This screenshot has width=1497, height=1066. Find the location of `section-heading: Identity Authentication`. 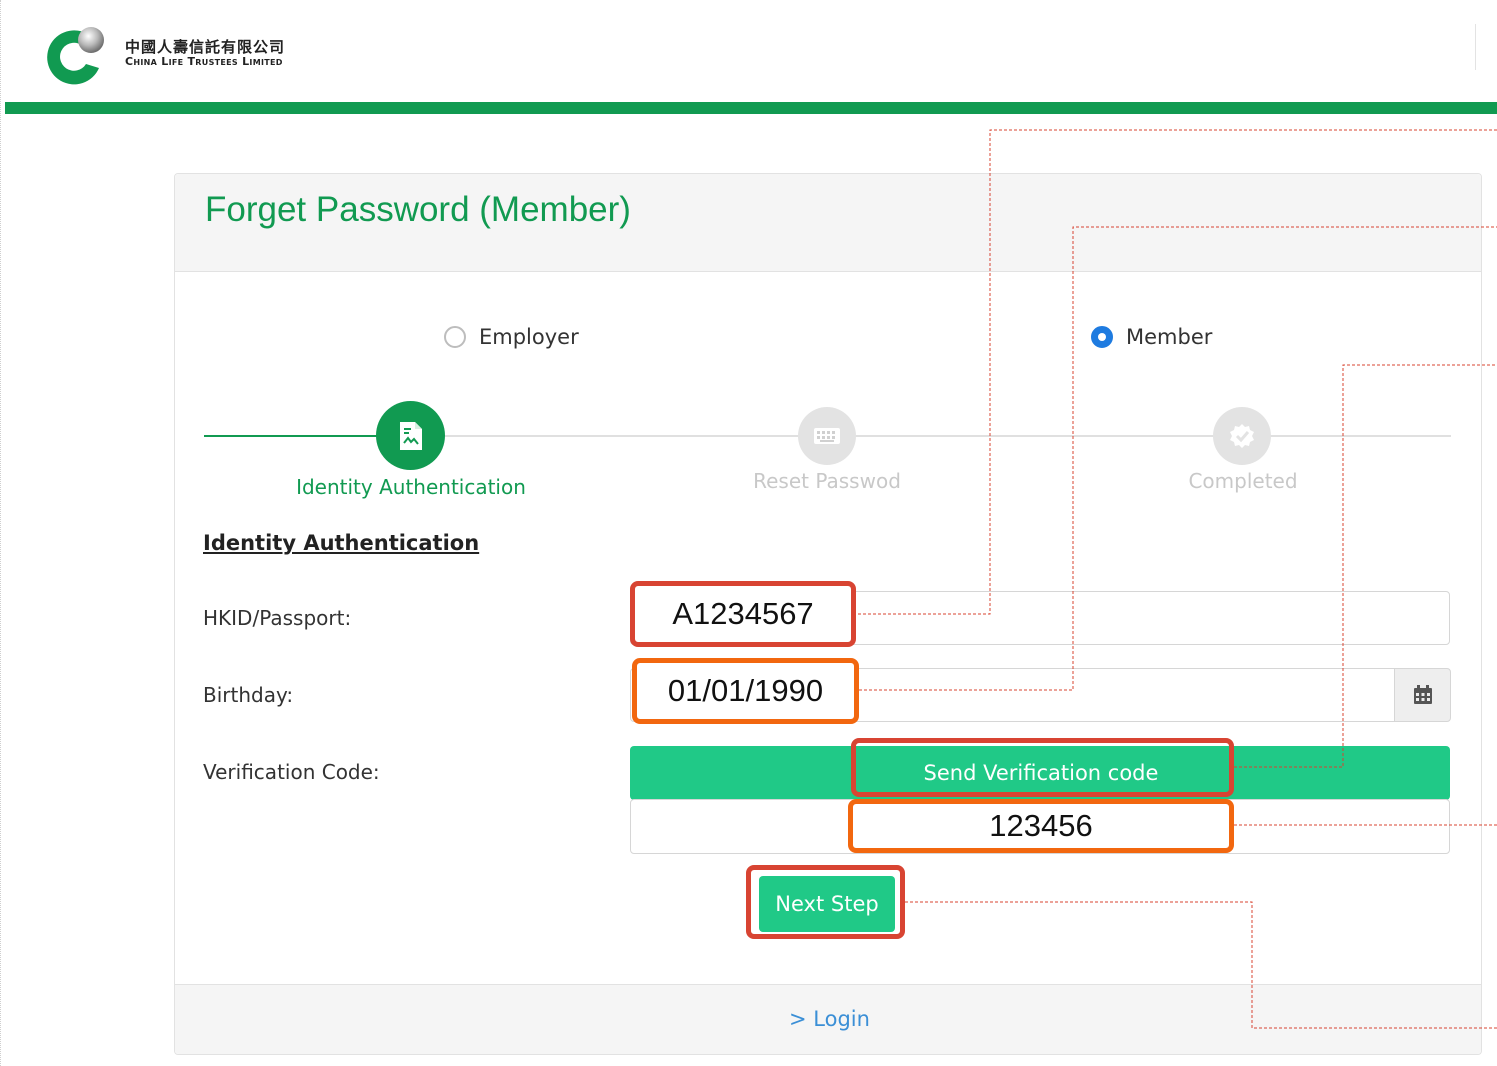

section-heading: Identity Authentication is located at coordinates (341, 543).